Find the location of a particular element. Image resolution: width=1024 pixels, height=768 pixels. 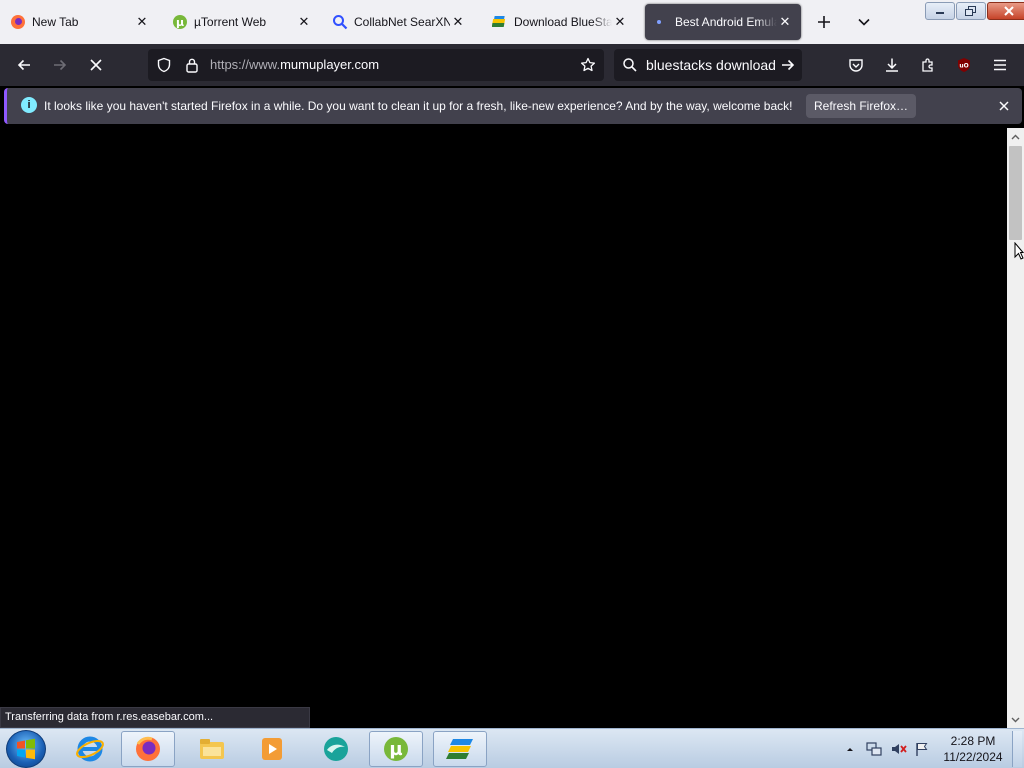

tab-utorrent: µ µTorrent Web ✕ is located at coordinates (242, 22).